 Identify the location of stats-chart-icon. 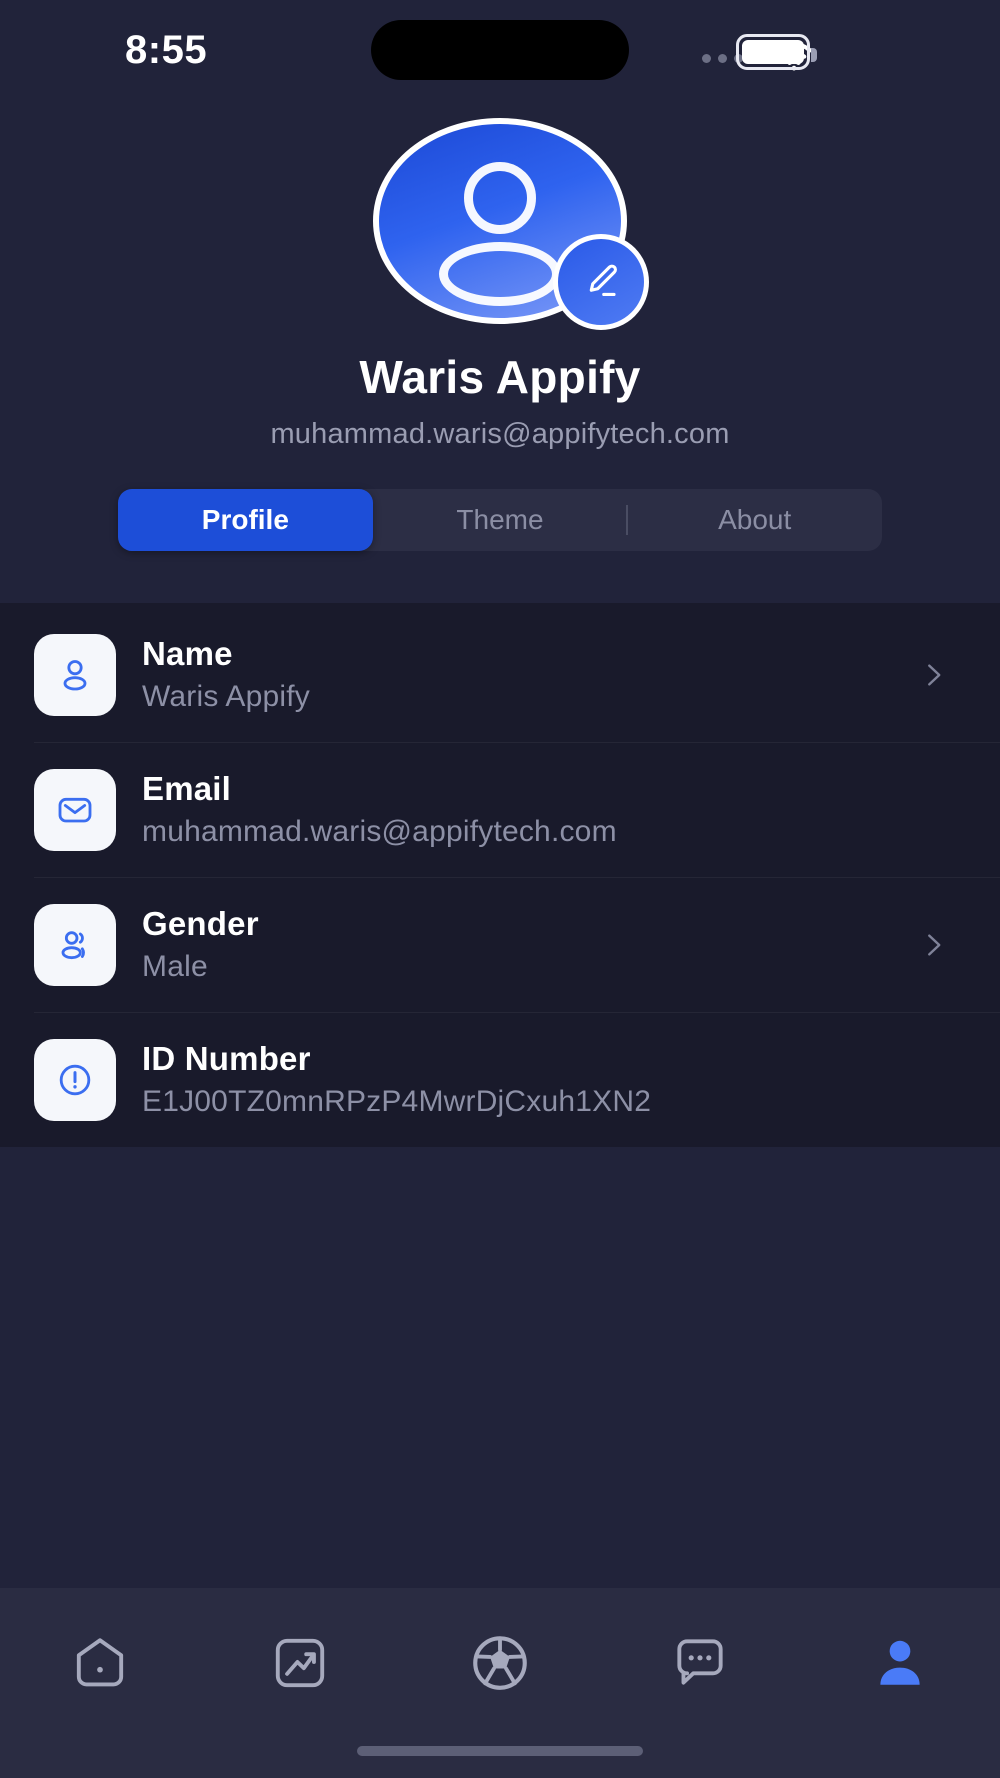
(300, 1665).